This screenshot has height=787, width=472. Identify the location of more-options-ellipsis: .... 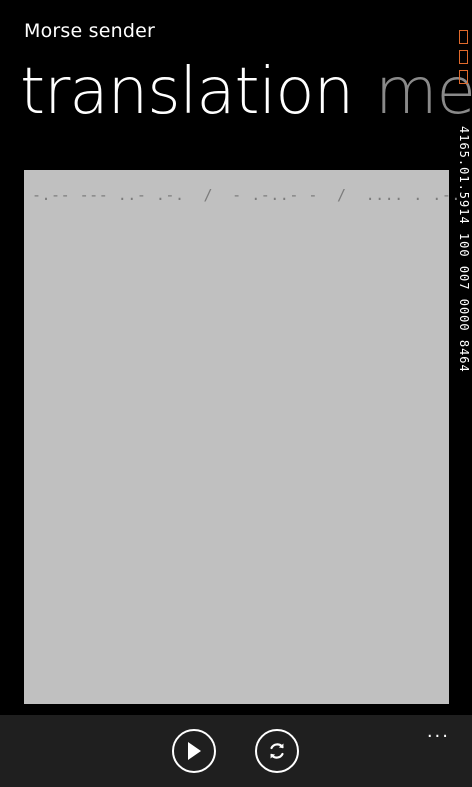
(438, 732).